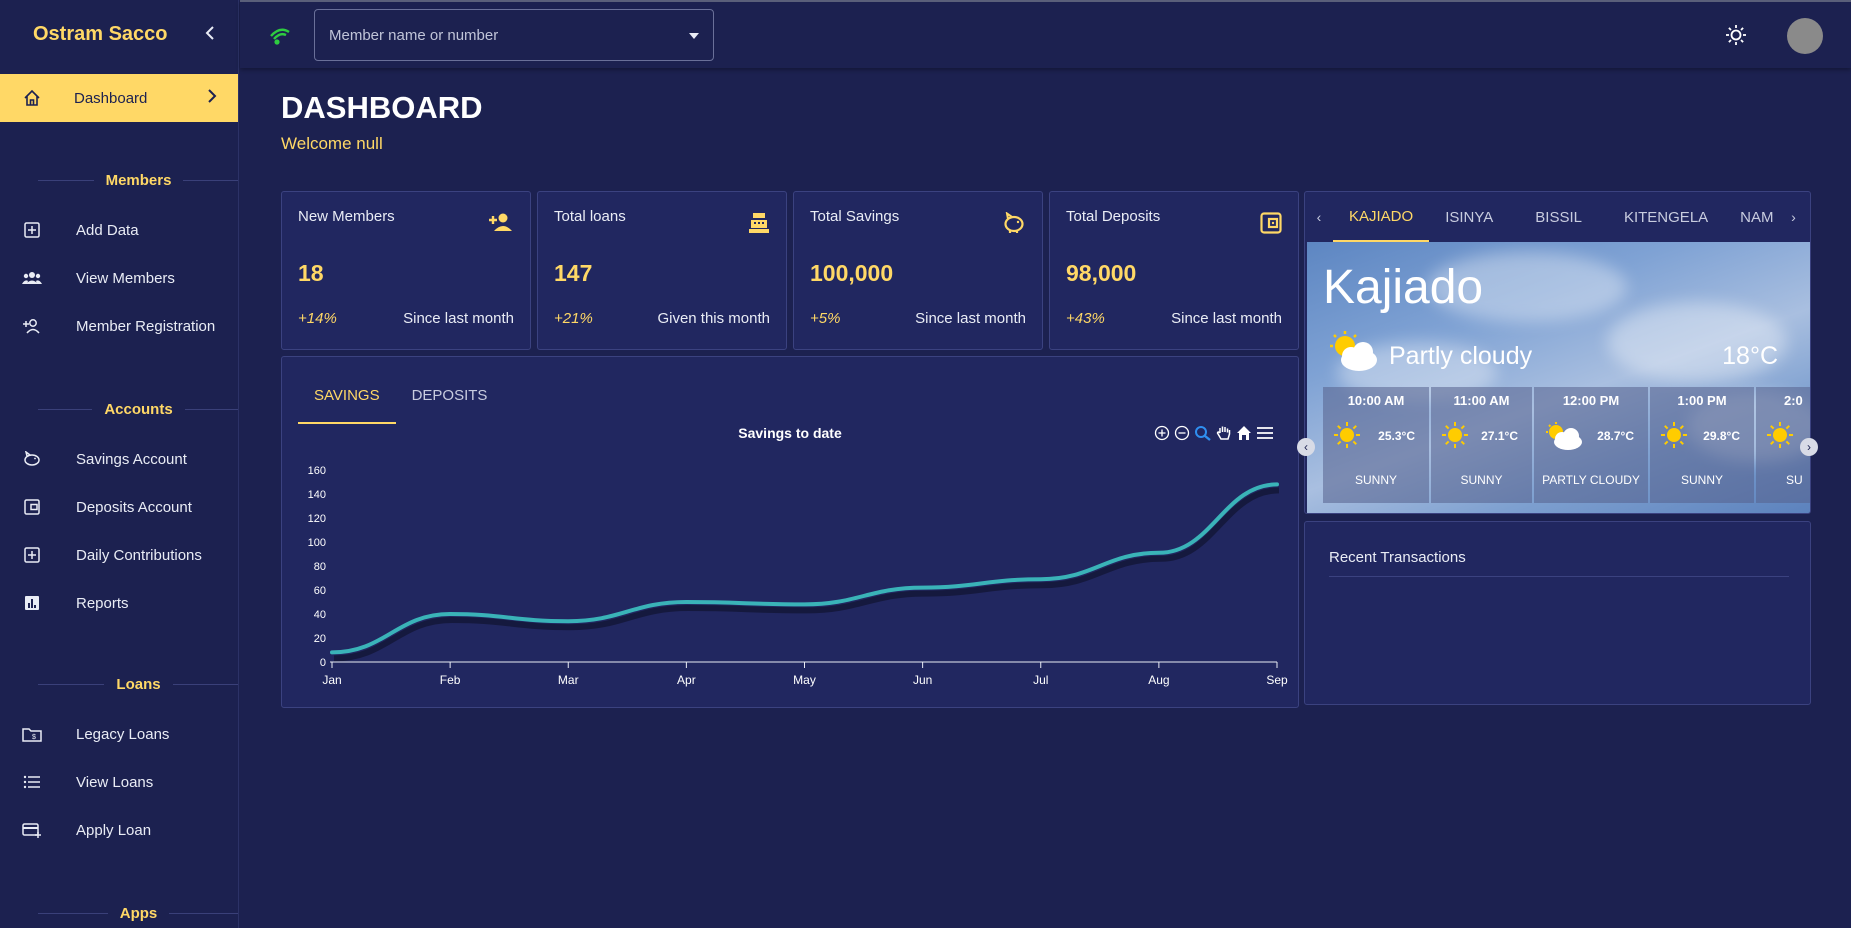  I want to click on list-icon, so click(32, 782).